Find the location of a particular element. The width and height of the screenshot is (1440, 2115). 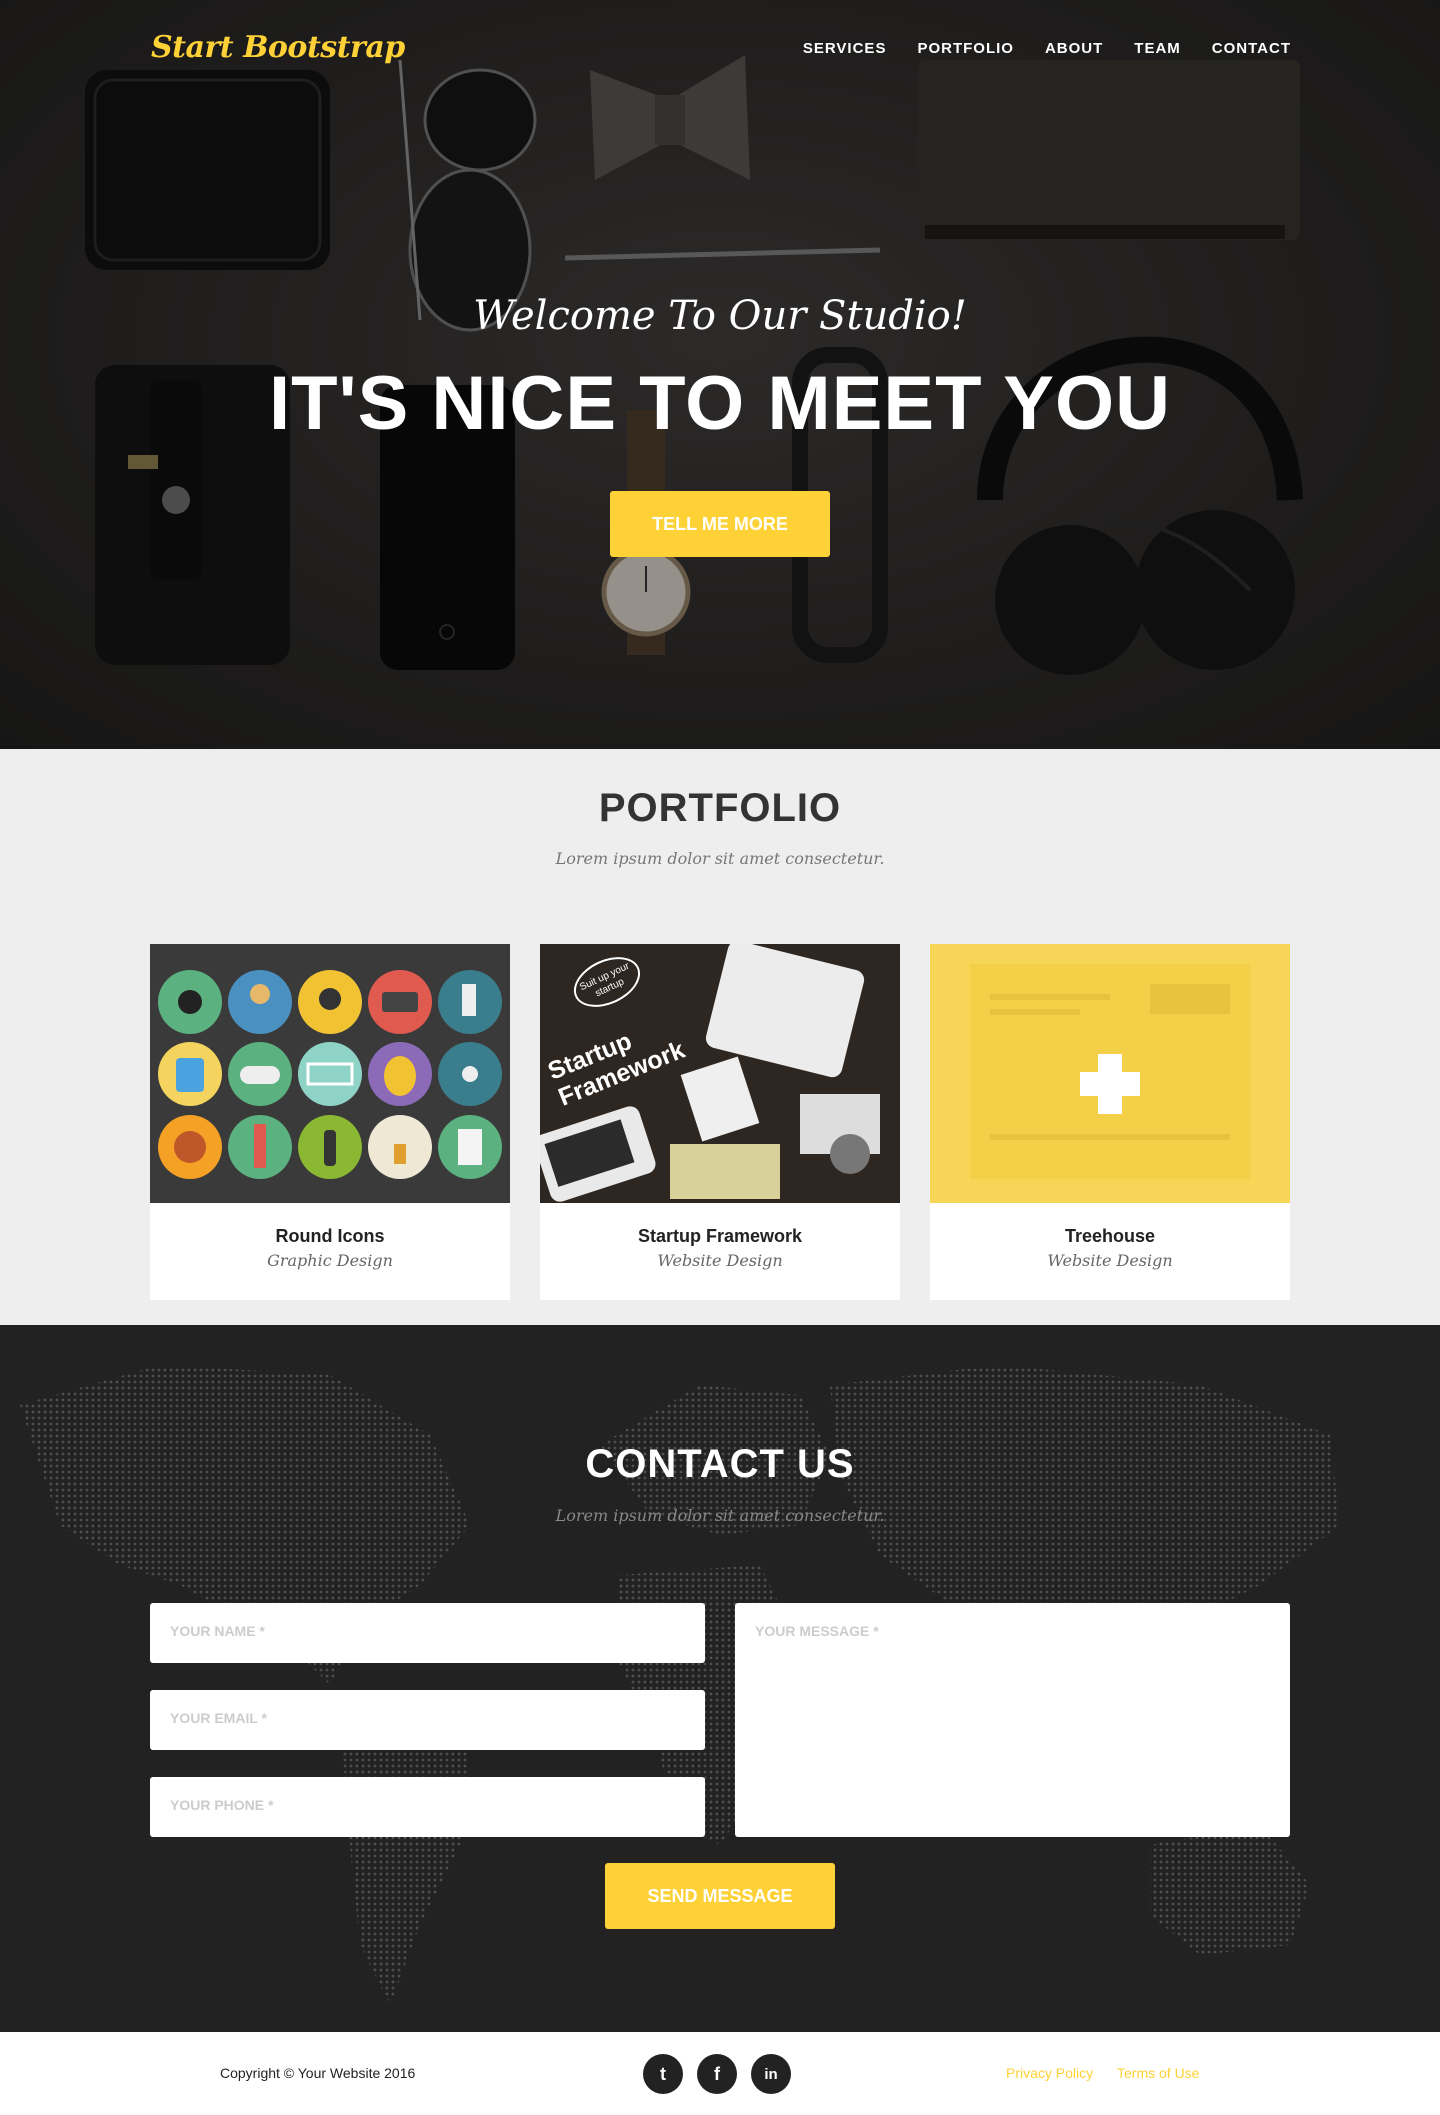

nav-item-team: TEAM is located at coordinates (1157, 48).